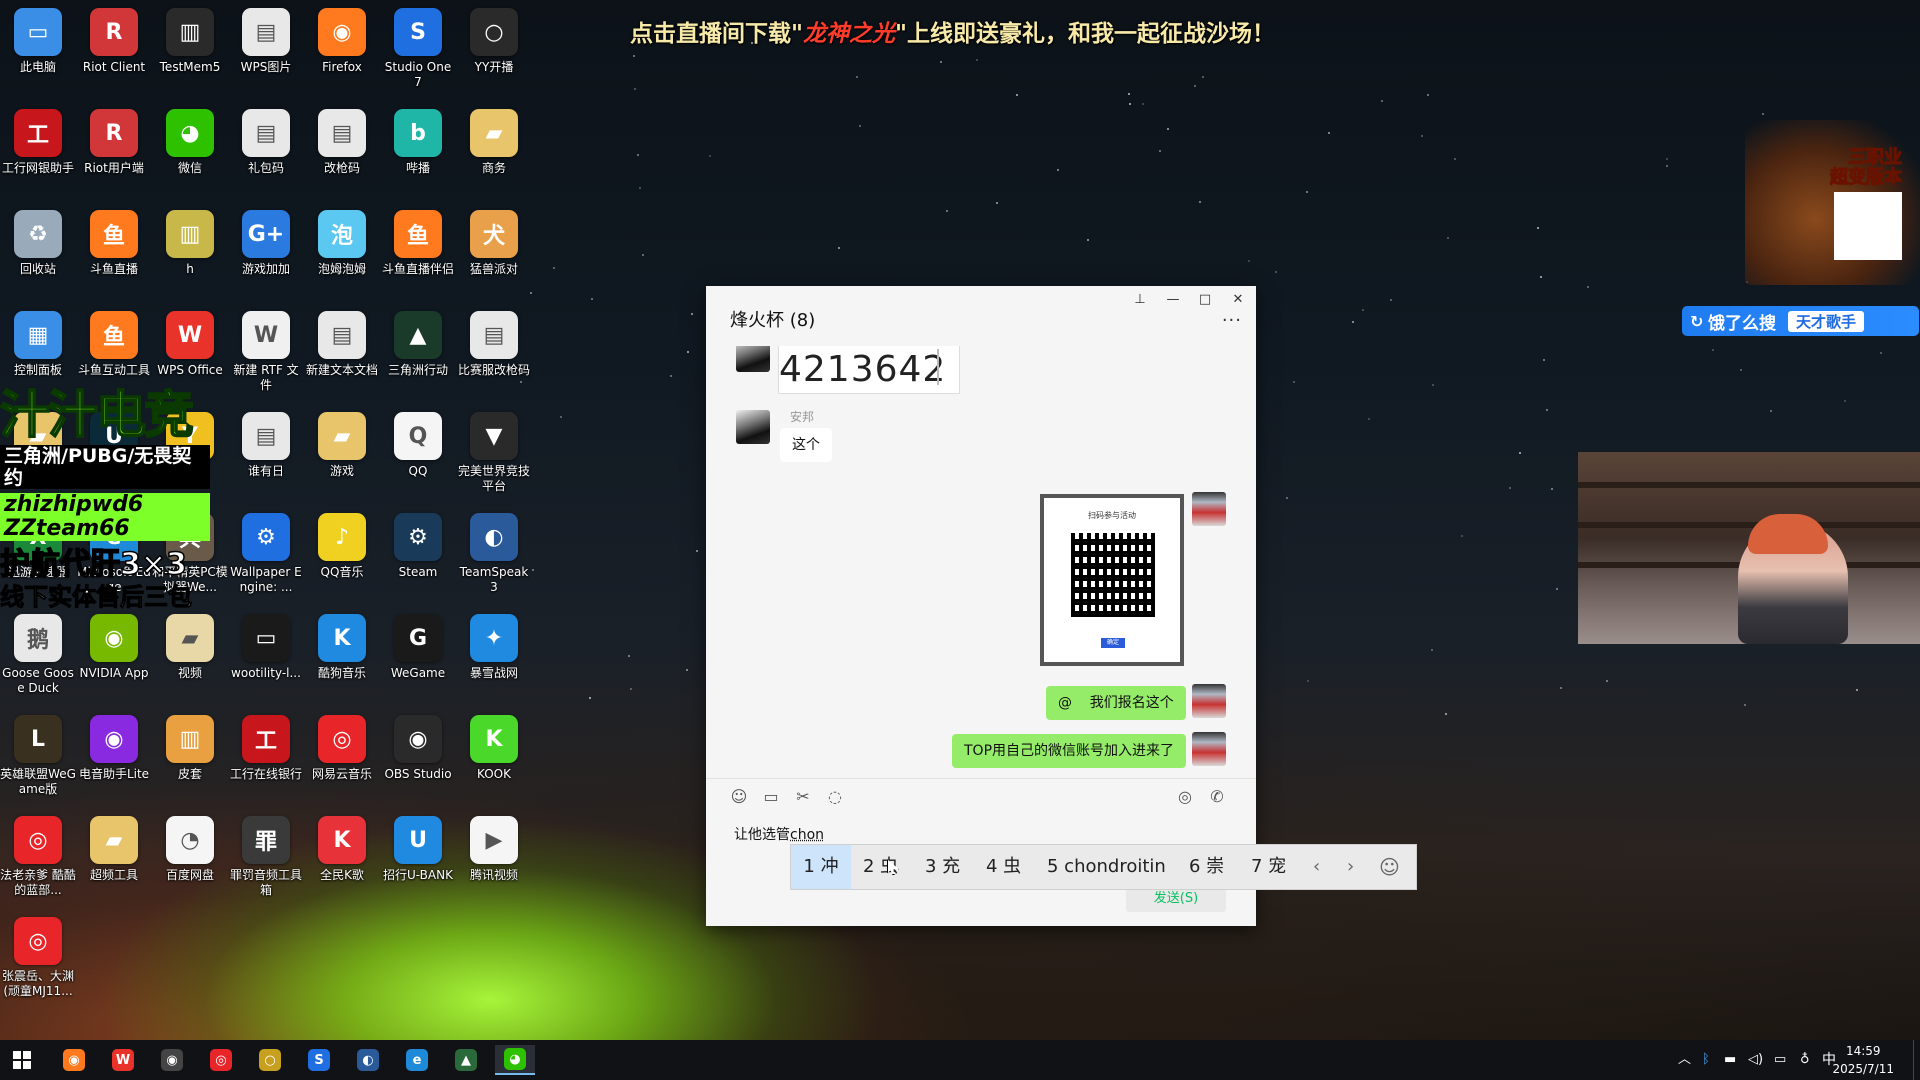 This screenshot has height=1080, width=1920. I want to click on desktop-shortcut: ▰ 游戏, so click(342, 452).